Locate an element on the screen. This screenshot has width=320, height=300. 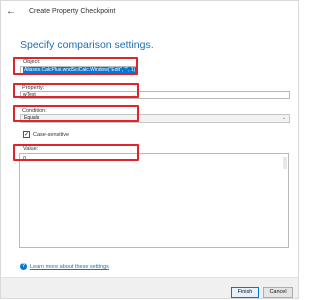
textarea-scrollbar is located at coordinates (285, 163).